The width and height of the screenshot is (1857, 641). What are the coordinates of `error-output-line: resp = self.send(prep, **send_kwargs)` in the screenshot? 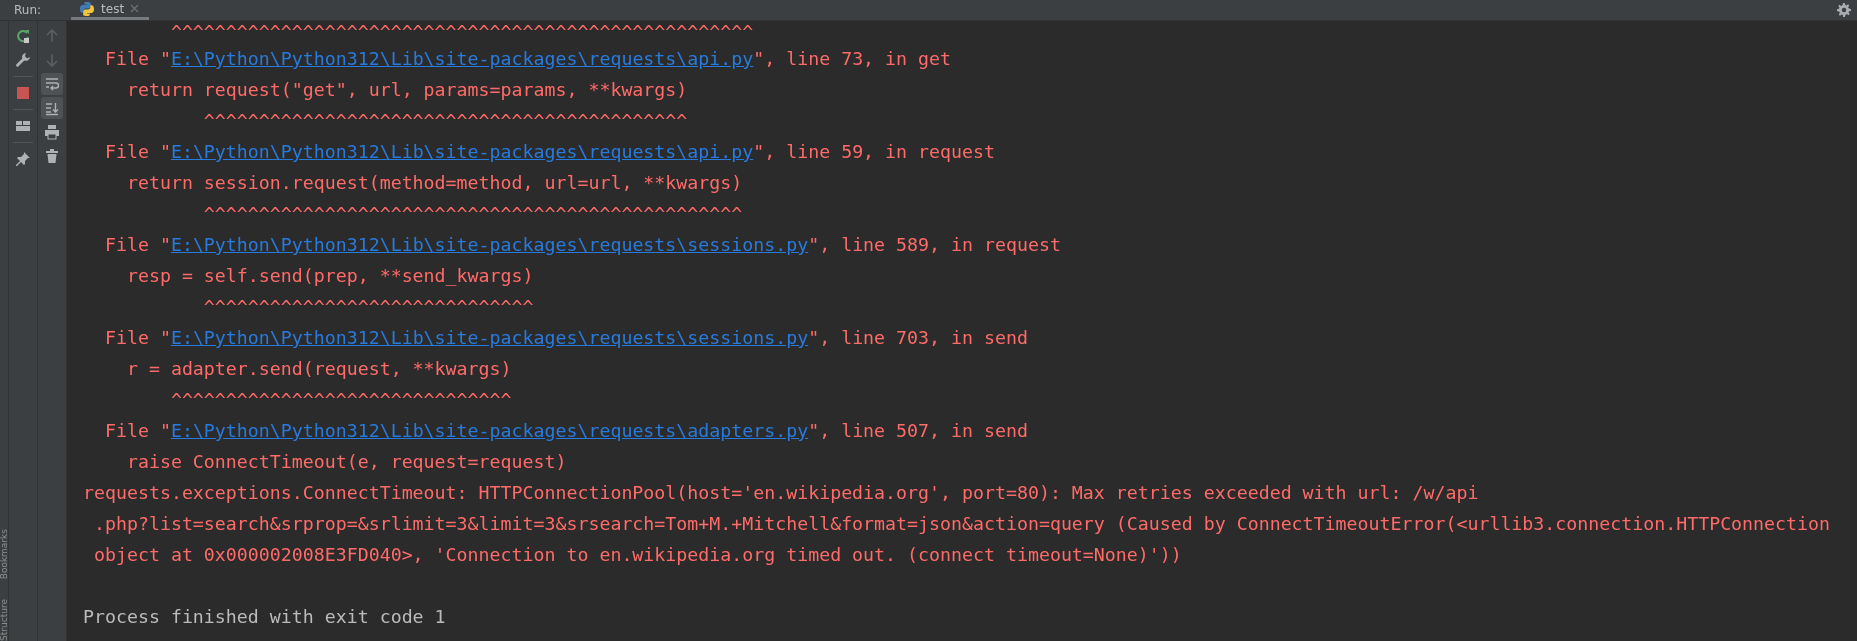 It's located at (329, 275).